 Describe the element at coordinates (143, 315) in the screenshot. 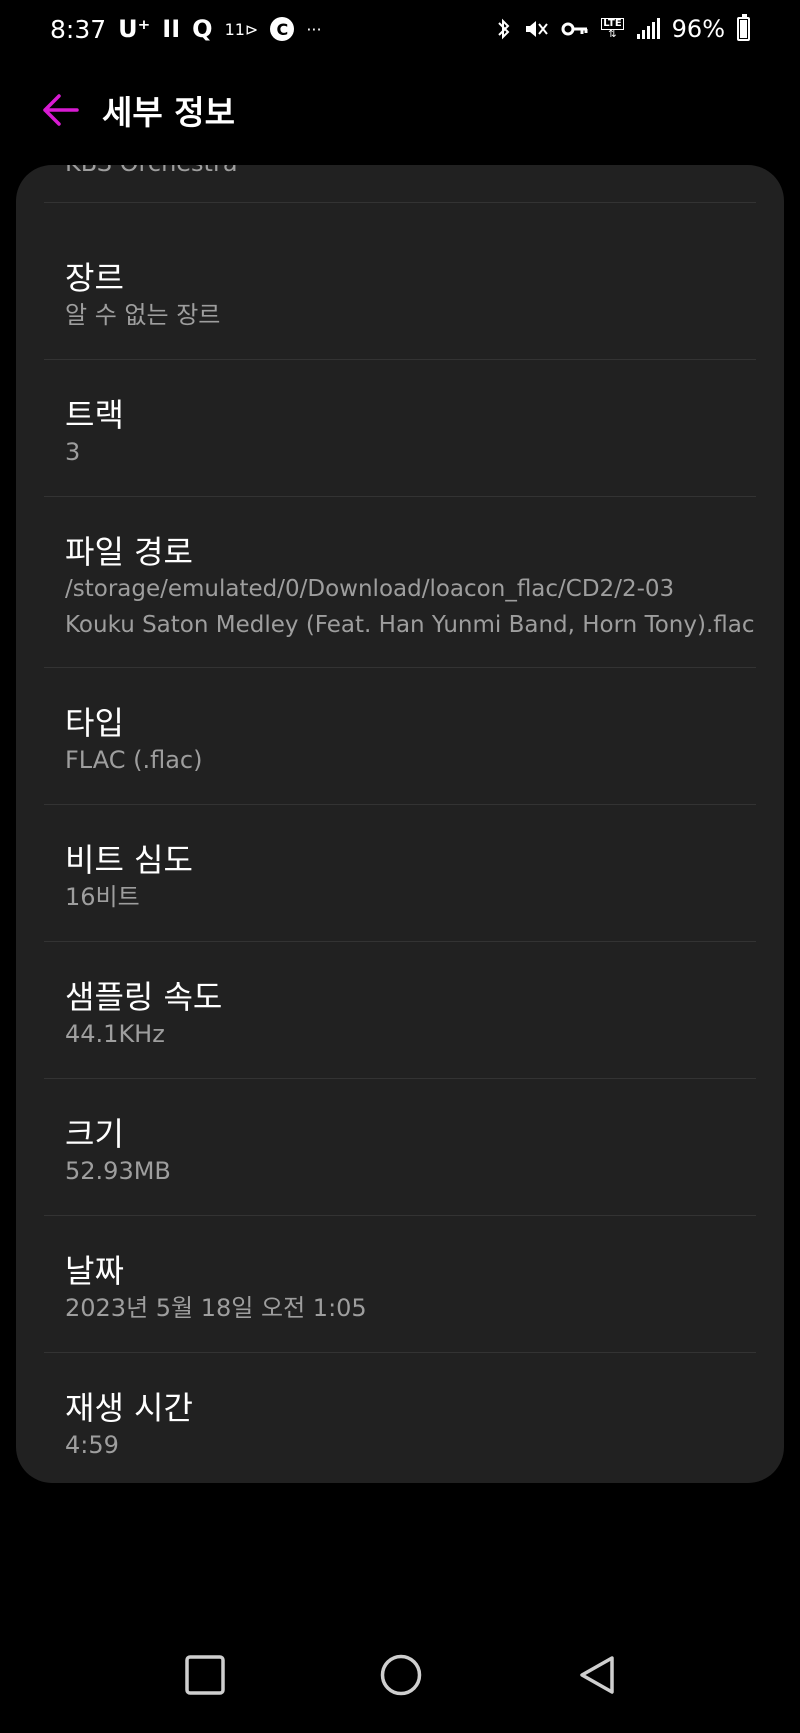

I see `detail-value: 알 수 없는 장르` at that location.